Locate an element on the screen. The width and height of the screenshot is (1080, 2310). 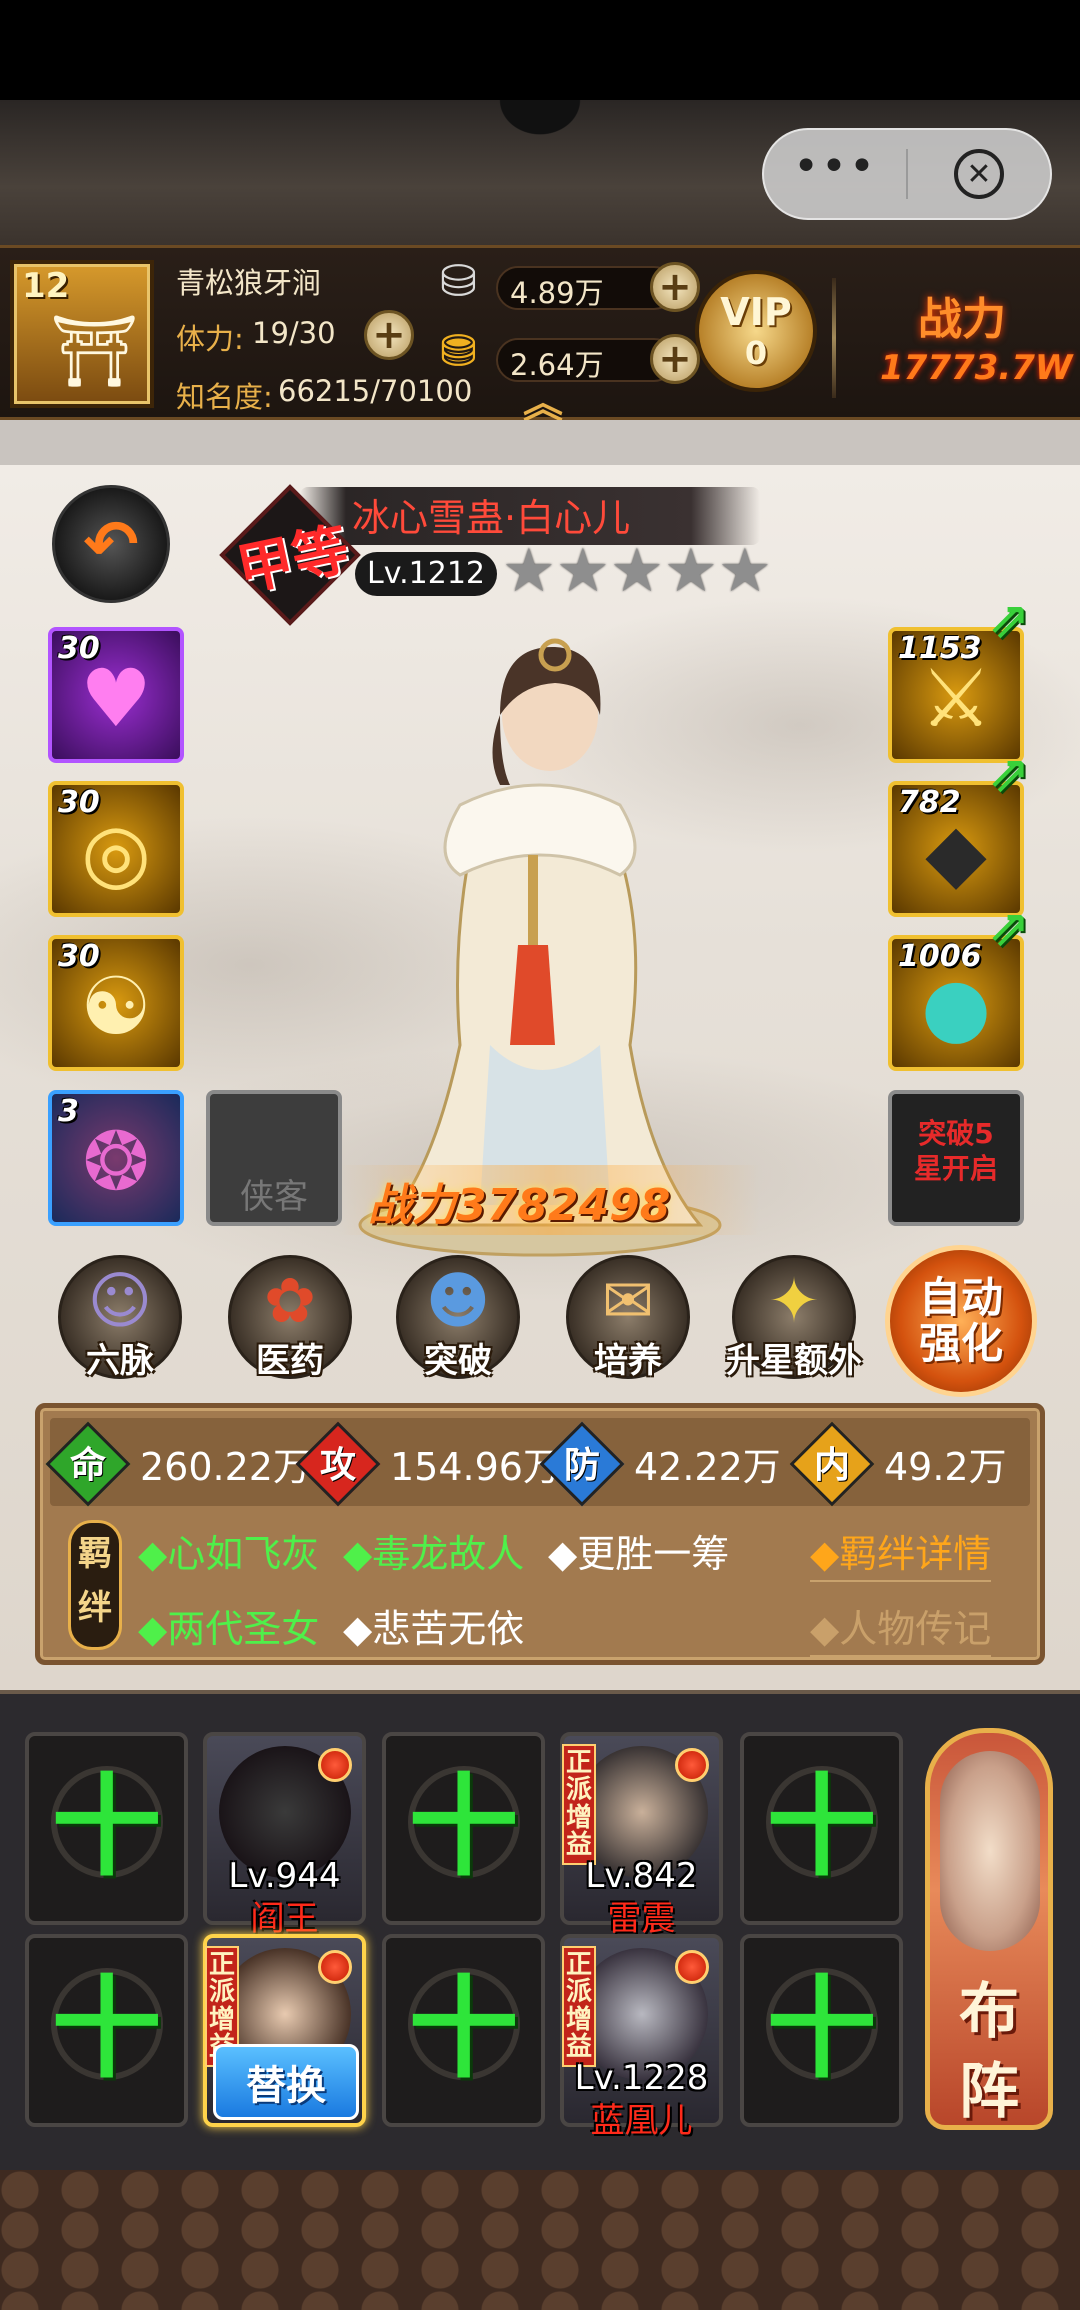
hero-level: Lv.944 is located at coordinates (284, 1876).